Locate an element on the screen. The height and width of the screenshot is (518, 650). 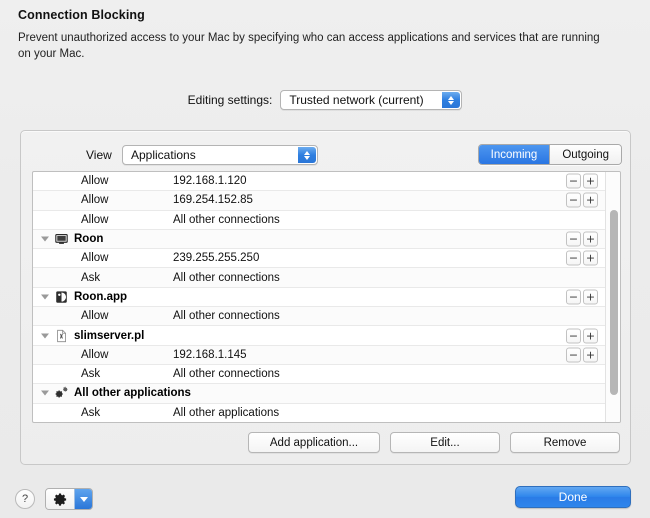
group-label: All other applications is located at coordinates (132, 393).